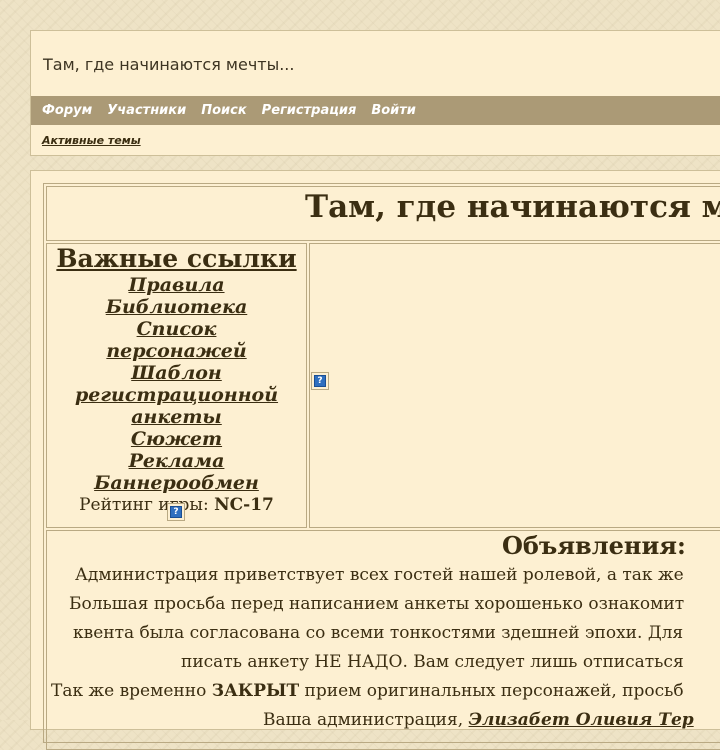 The height and width of the screenshot is (750, 720). I want to click on rating-label: Рейтинг игры:, so click(144, 505).